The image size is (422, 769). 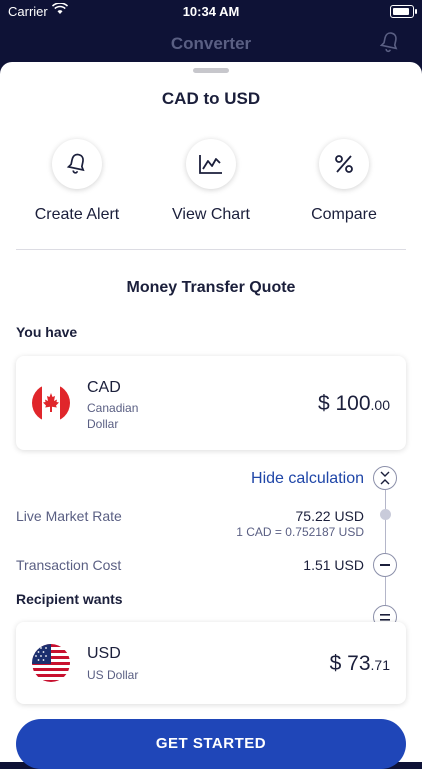 I want to click on clock: 10:34 AM, so click(x=211, y=11).